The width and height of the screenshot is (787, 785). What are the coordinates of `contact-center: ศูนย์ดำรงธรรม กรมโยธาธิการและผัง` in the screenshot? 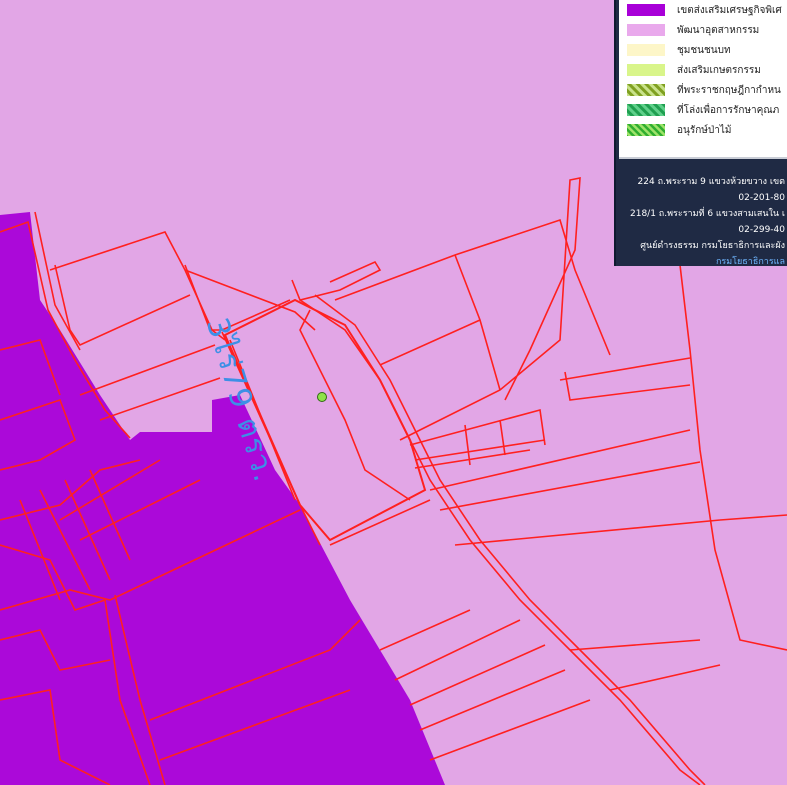 It's located at (712, 246).